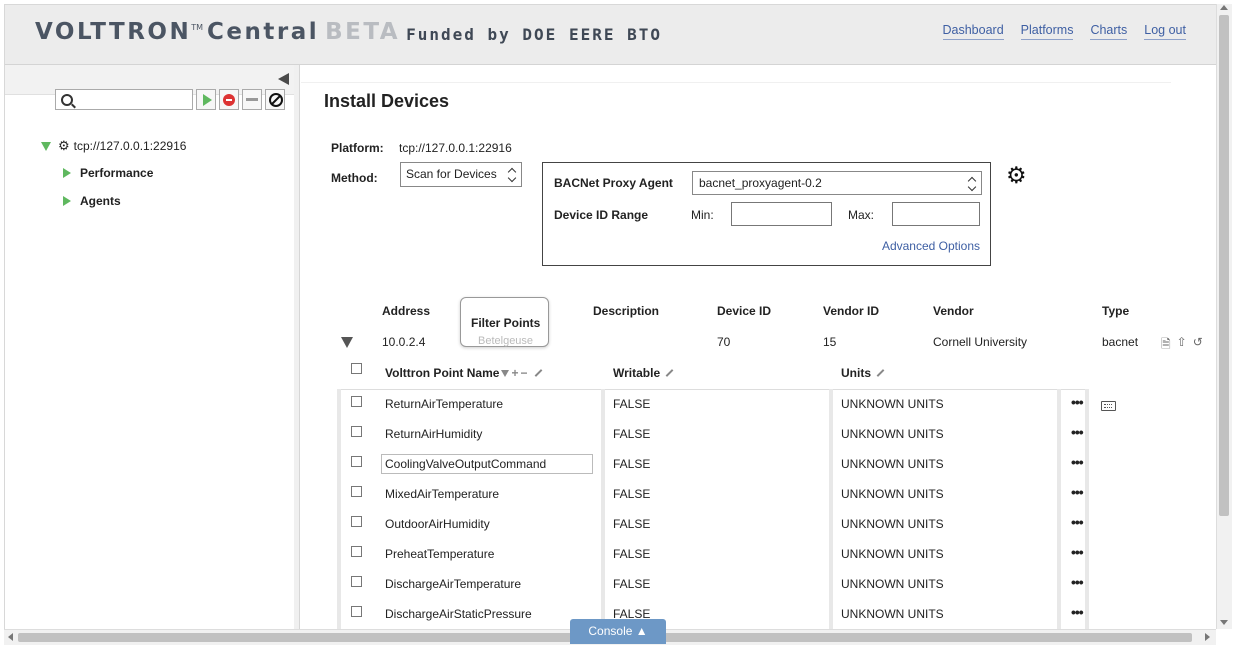 This screenshot has height=649, width=1235. What do you see at coordinates (781, 214) in the screenshot?
I see `min-id-input` at bounding box center [781, 214].